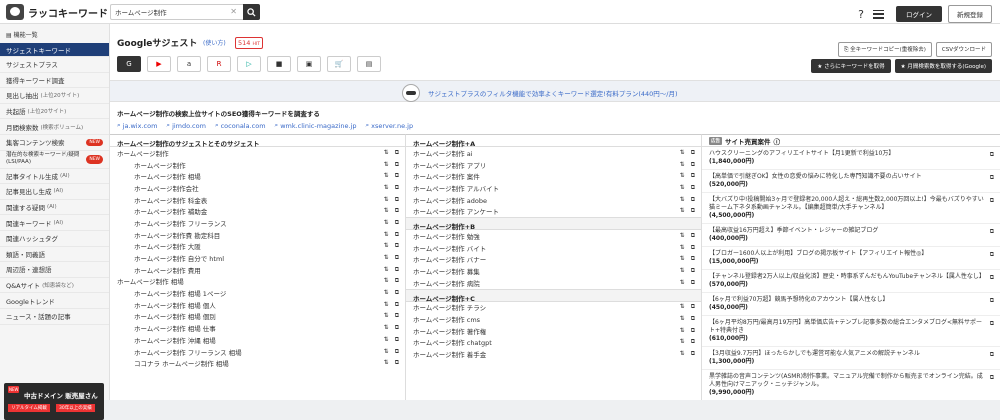 Image resolution: width=1000 pixels, height=420 pixels. I want to click on search-button, so click(251, 12).